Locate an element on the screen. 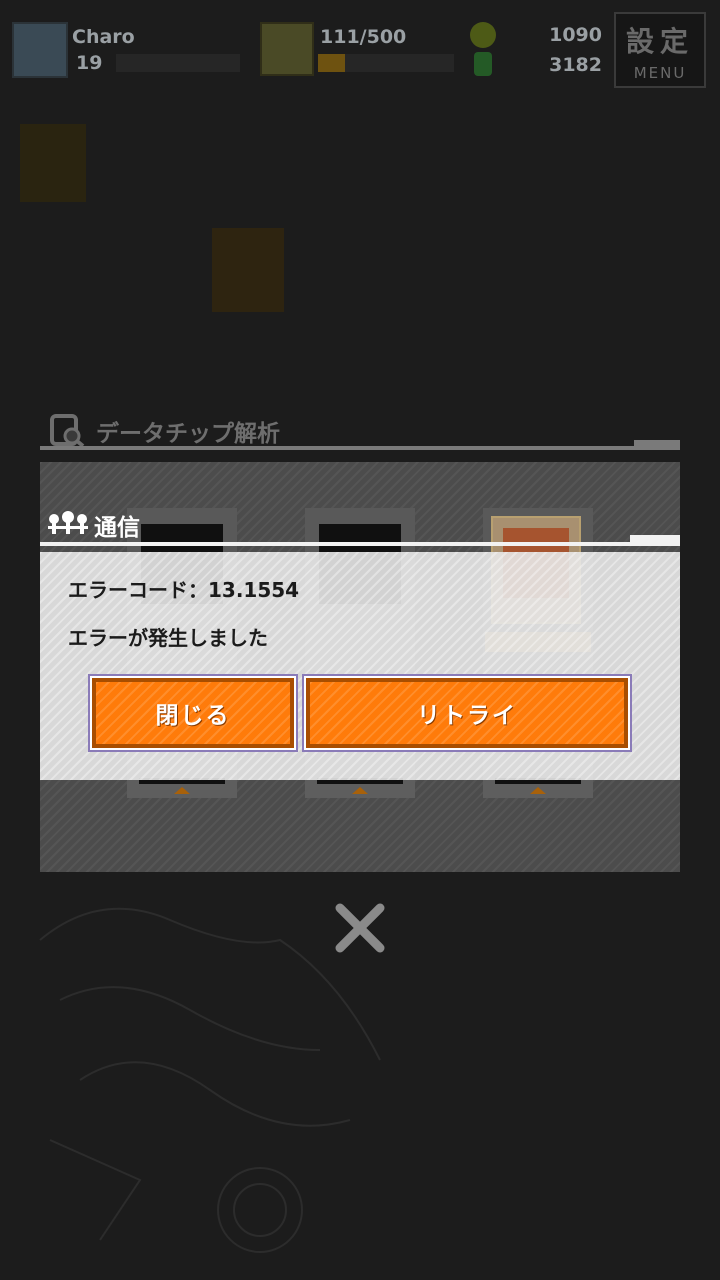  close-button-face: 閉じる is located at coordinates (193, 713).